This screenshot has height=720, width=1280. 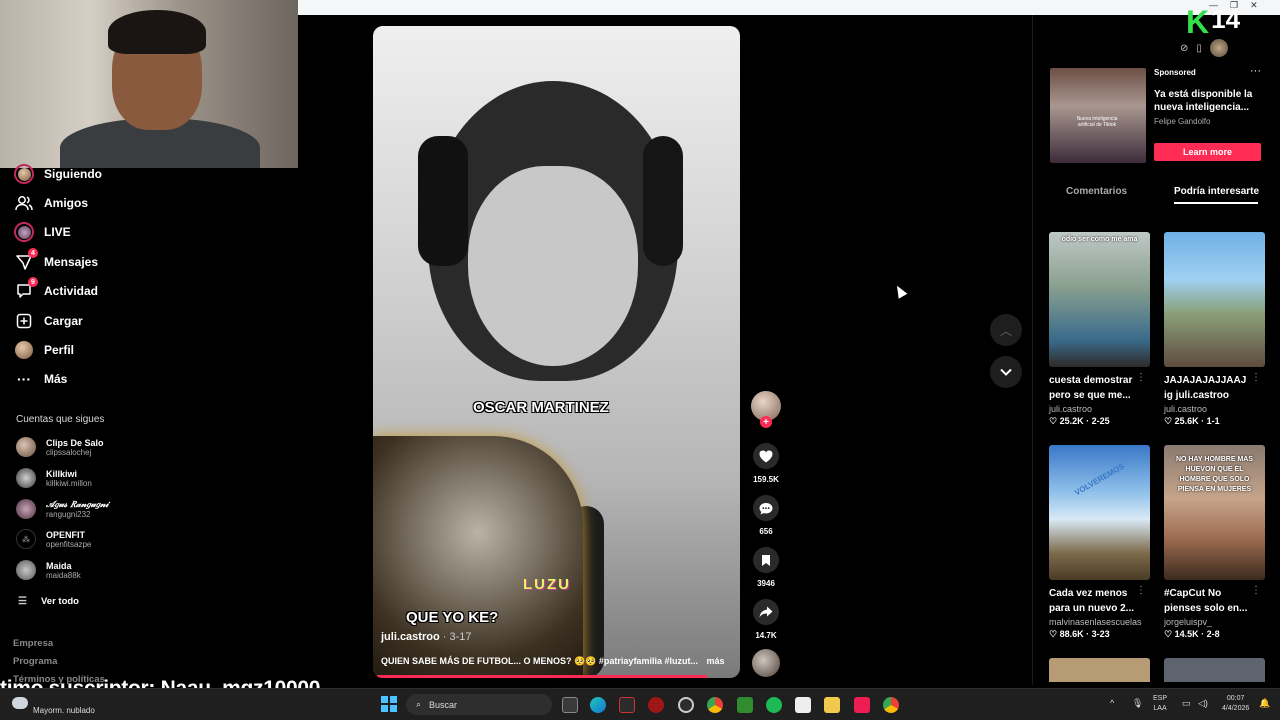 What do you see at coordinates (774, 705) in the screenshot?
I see `spotify-icon` at bounding box center [774, 705].